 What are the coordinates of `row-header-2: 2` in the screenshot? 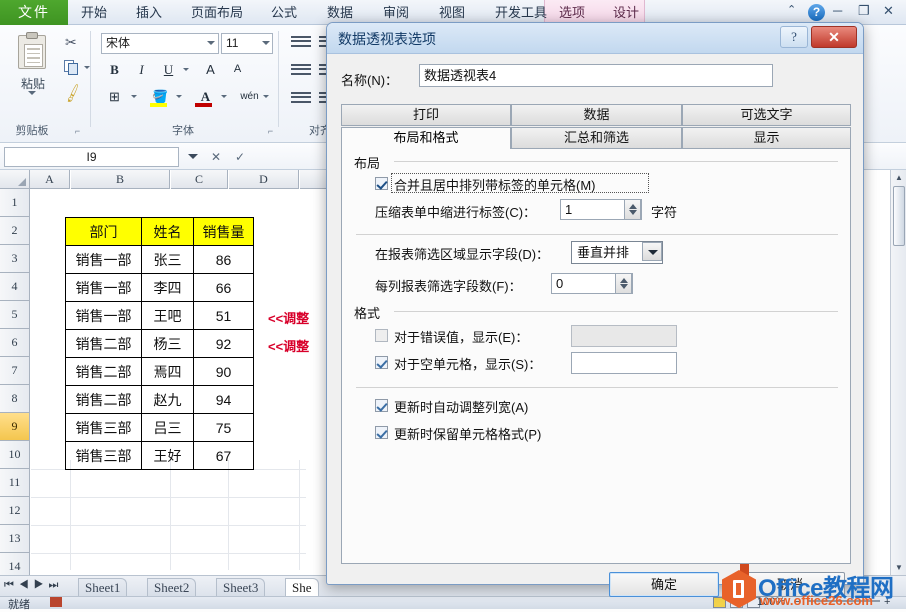 It's located at (15, 231).